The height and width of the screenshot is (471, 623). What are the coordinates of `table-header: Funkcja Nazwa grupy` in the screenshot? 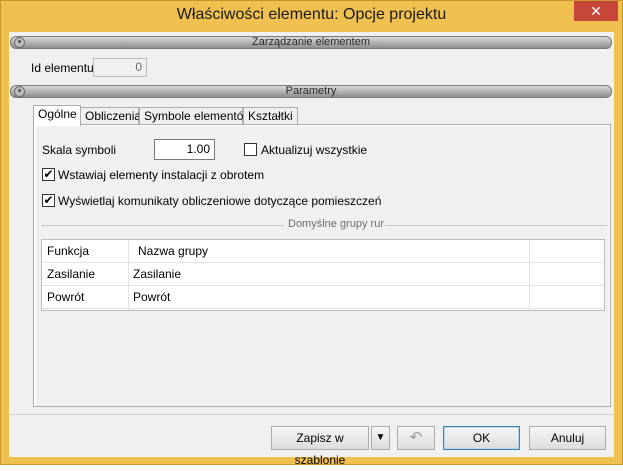 It's located at (323, 251).